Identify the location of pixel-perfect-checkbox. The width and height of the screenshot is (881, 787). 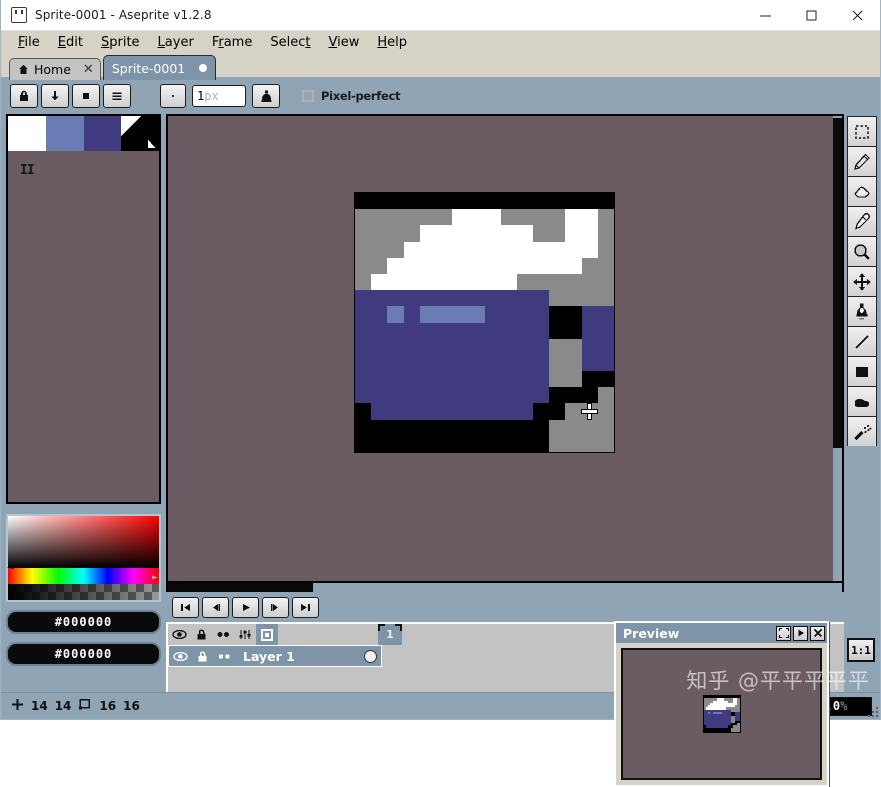
(308, 96).